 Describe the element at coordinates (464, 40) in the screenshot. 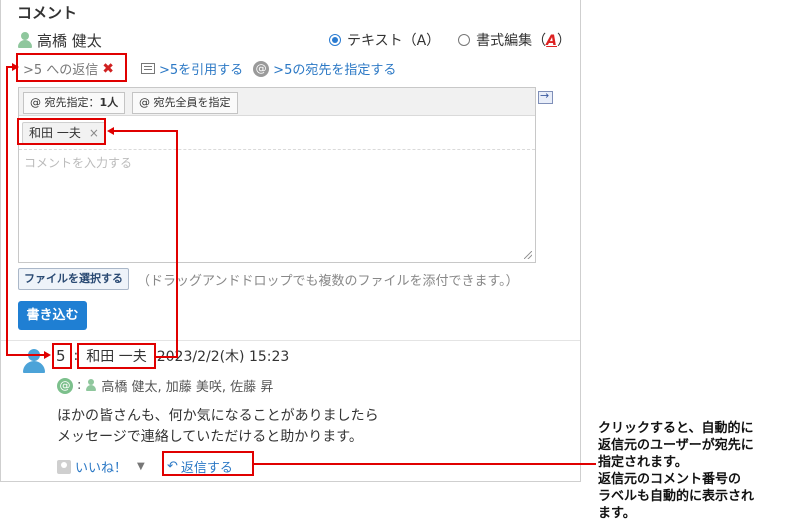

I see `rich-mode-radio` at that location.